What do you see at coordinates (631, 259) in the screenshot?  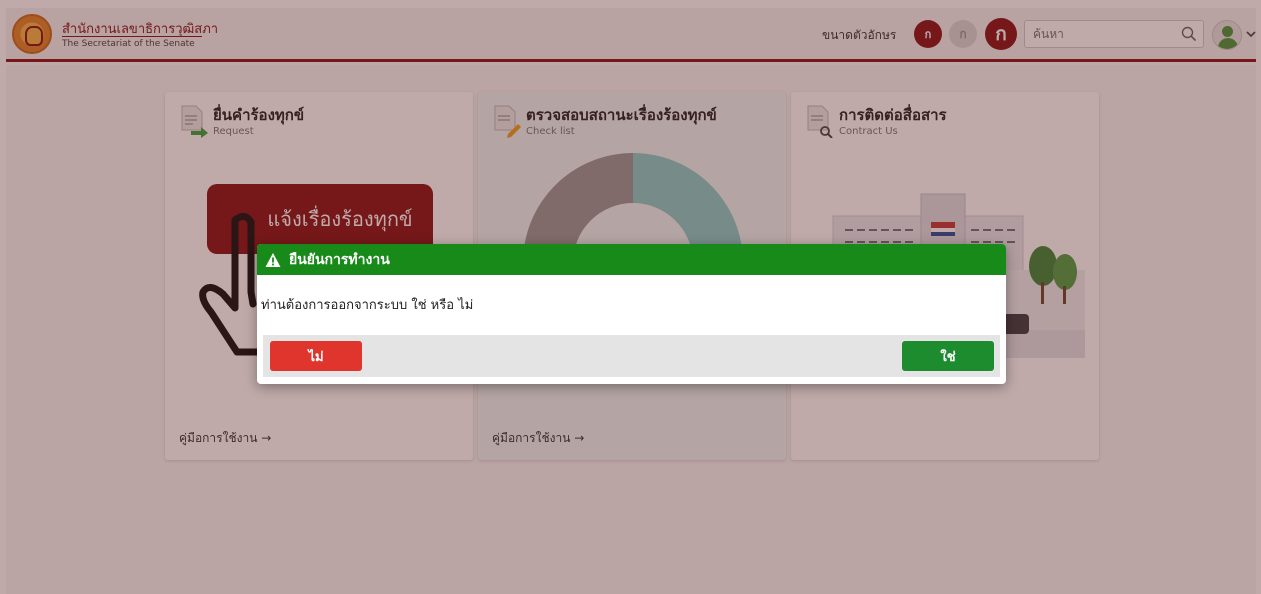 I see `dialog-header: ยืนยันการทำงาน` at bounding box center [631, 259].